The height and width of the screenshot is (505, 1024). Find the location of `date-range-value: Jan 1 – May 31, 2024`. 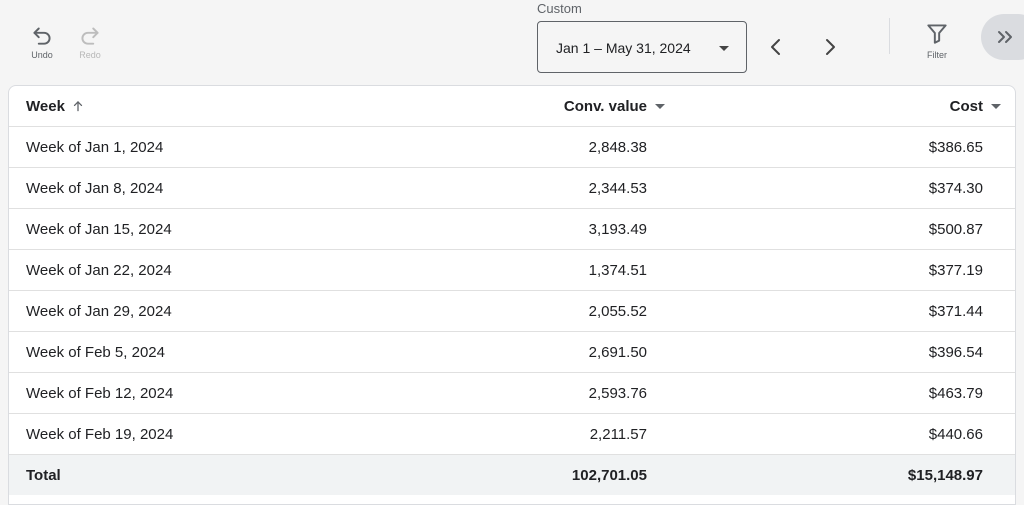

date-range-value: Jan 1 – May 31, 2024 is located at coordinates (623, 48).